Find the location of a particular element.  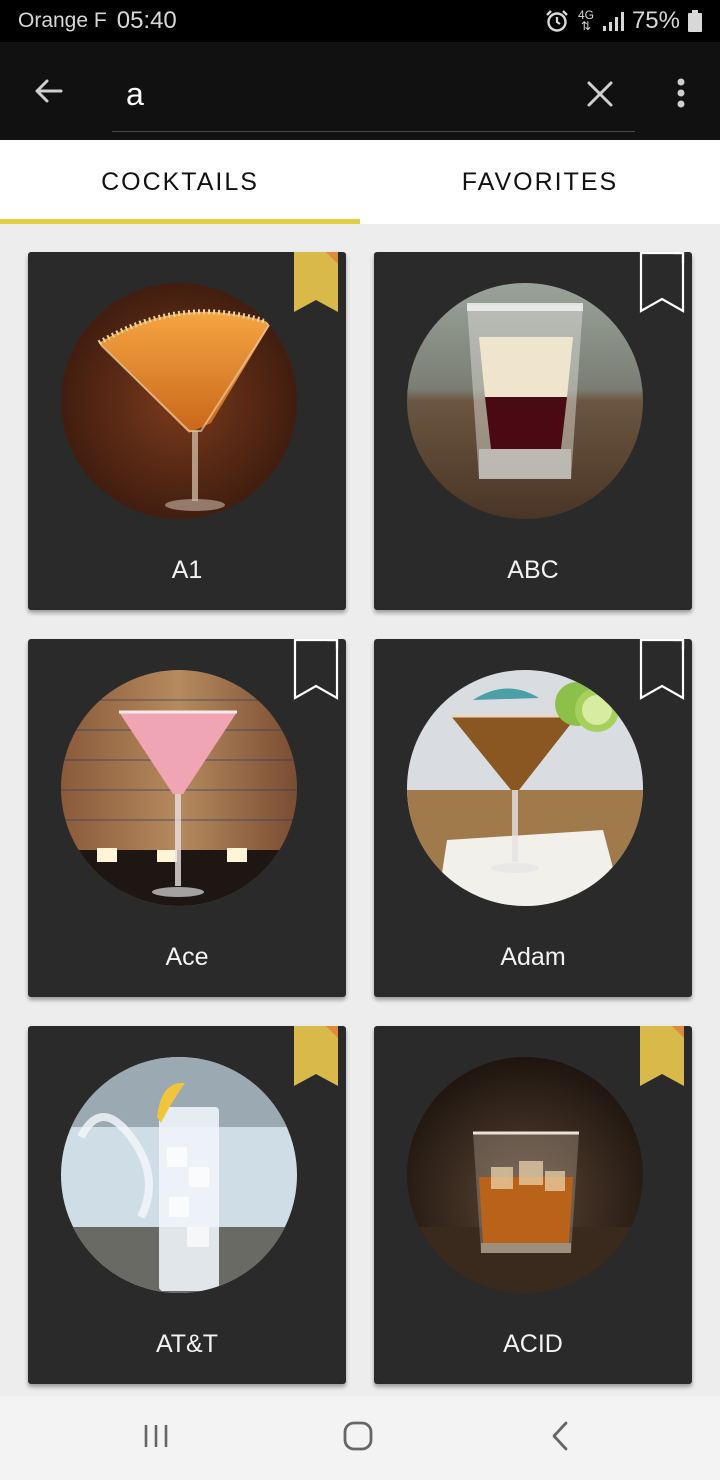

more-vert-icon is located at coordinates (681, 95).